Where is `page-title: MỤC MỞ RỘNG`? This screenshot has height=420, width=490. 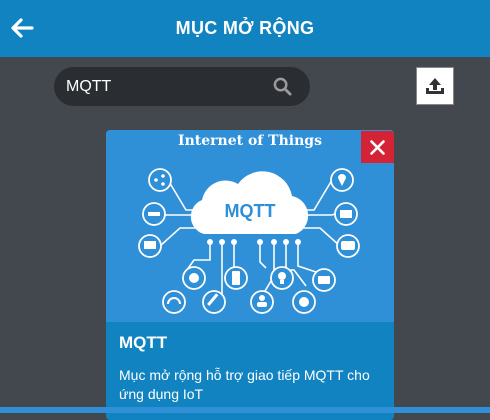
page-title: MỤC MỞ RỘNG is located at coordinates (245, 28).